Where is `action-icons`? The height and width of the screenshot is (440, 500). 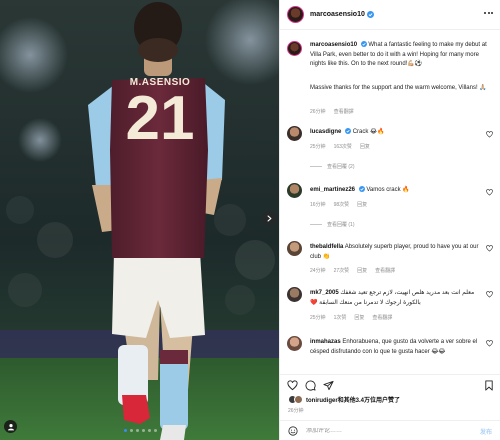 action-icons is located at coordinates (310, 385).